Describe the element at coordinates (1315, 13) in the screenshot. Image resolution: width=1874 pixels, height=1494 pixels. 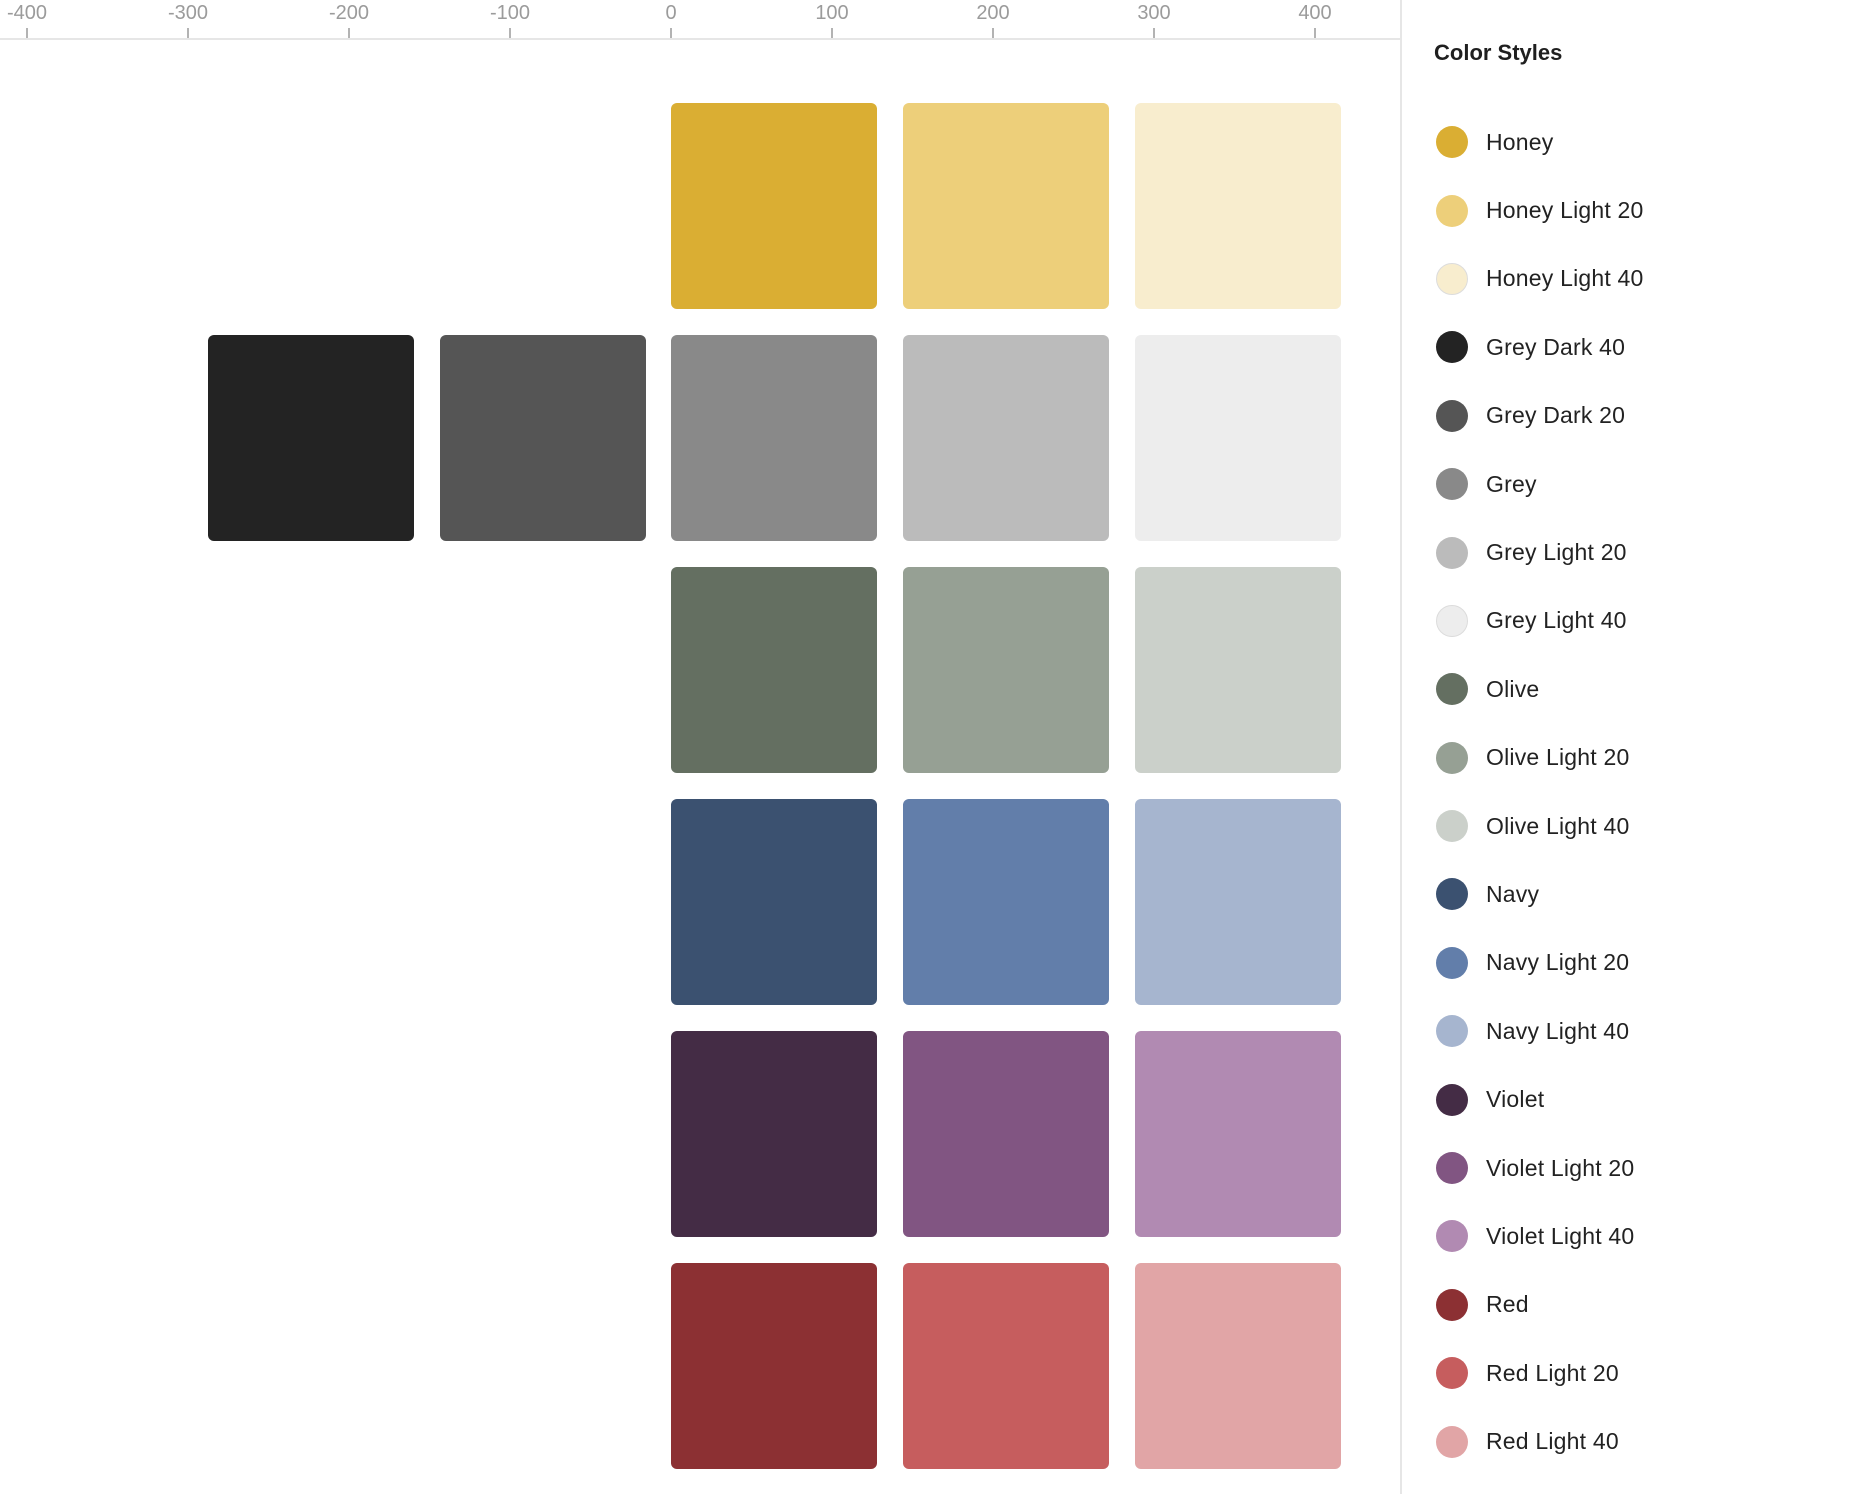
I see `ruler-tick-label: 400` at that location.